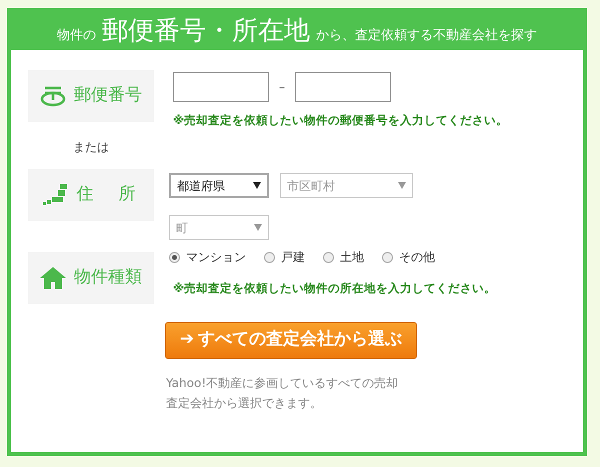  I want to click on or-text: または, so click(91, 147).